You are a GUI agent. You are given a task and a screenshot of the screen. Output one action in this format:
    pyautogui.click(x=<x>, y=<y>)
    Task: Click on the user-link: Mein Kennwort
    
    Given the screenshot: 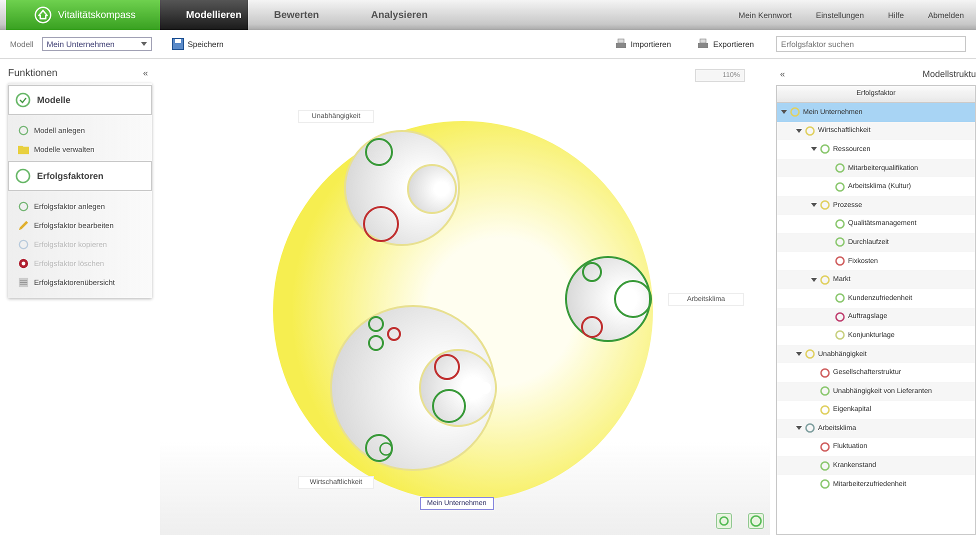 What is the action you would take?
    pyautogui.click(x=765, y=15)
    